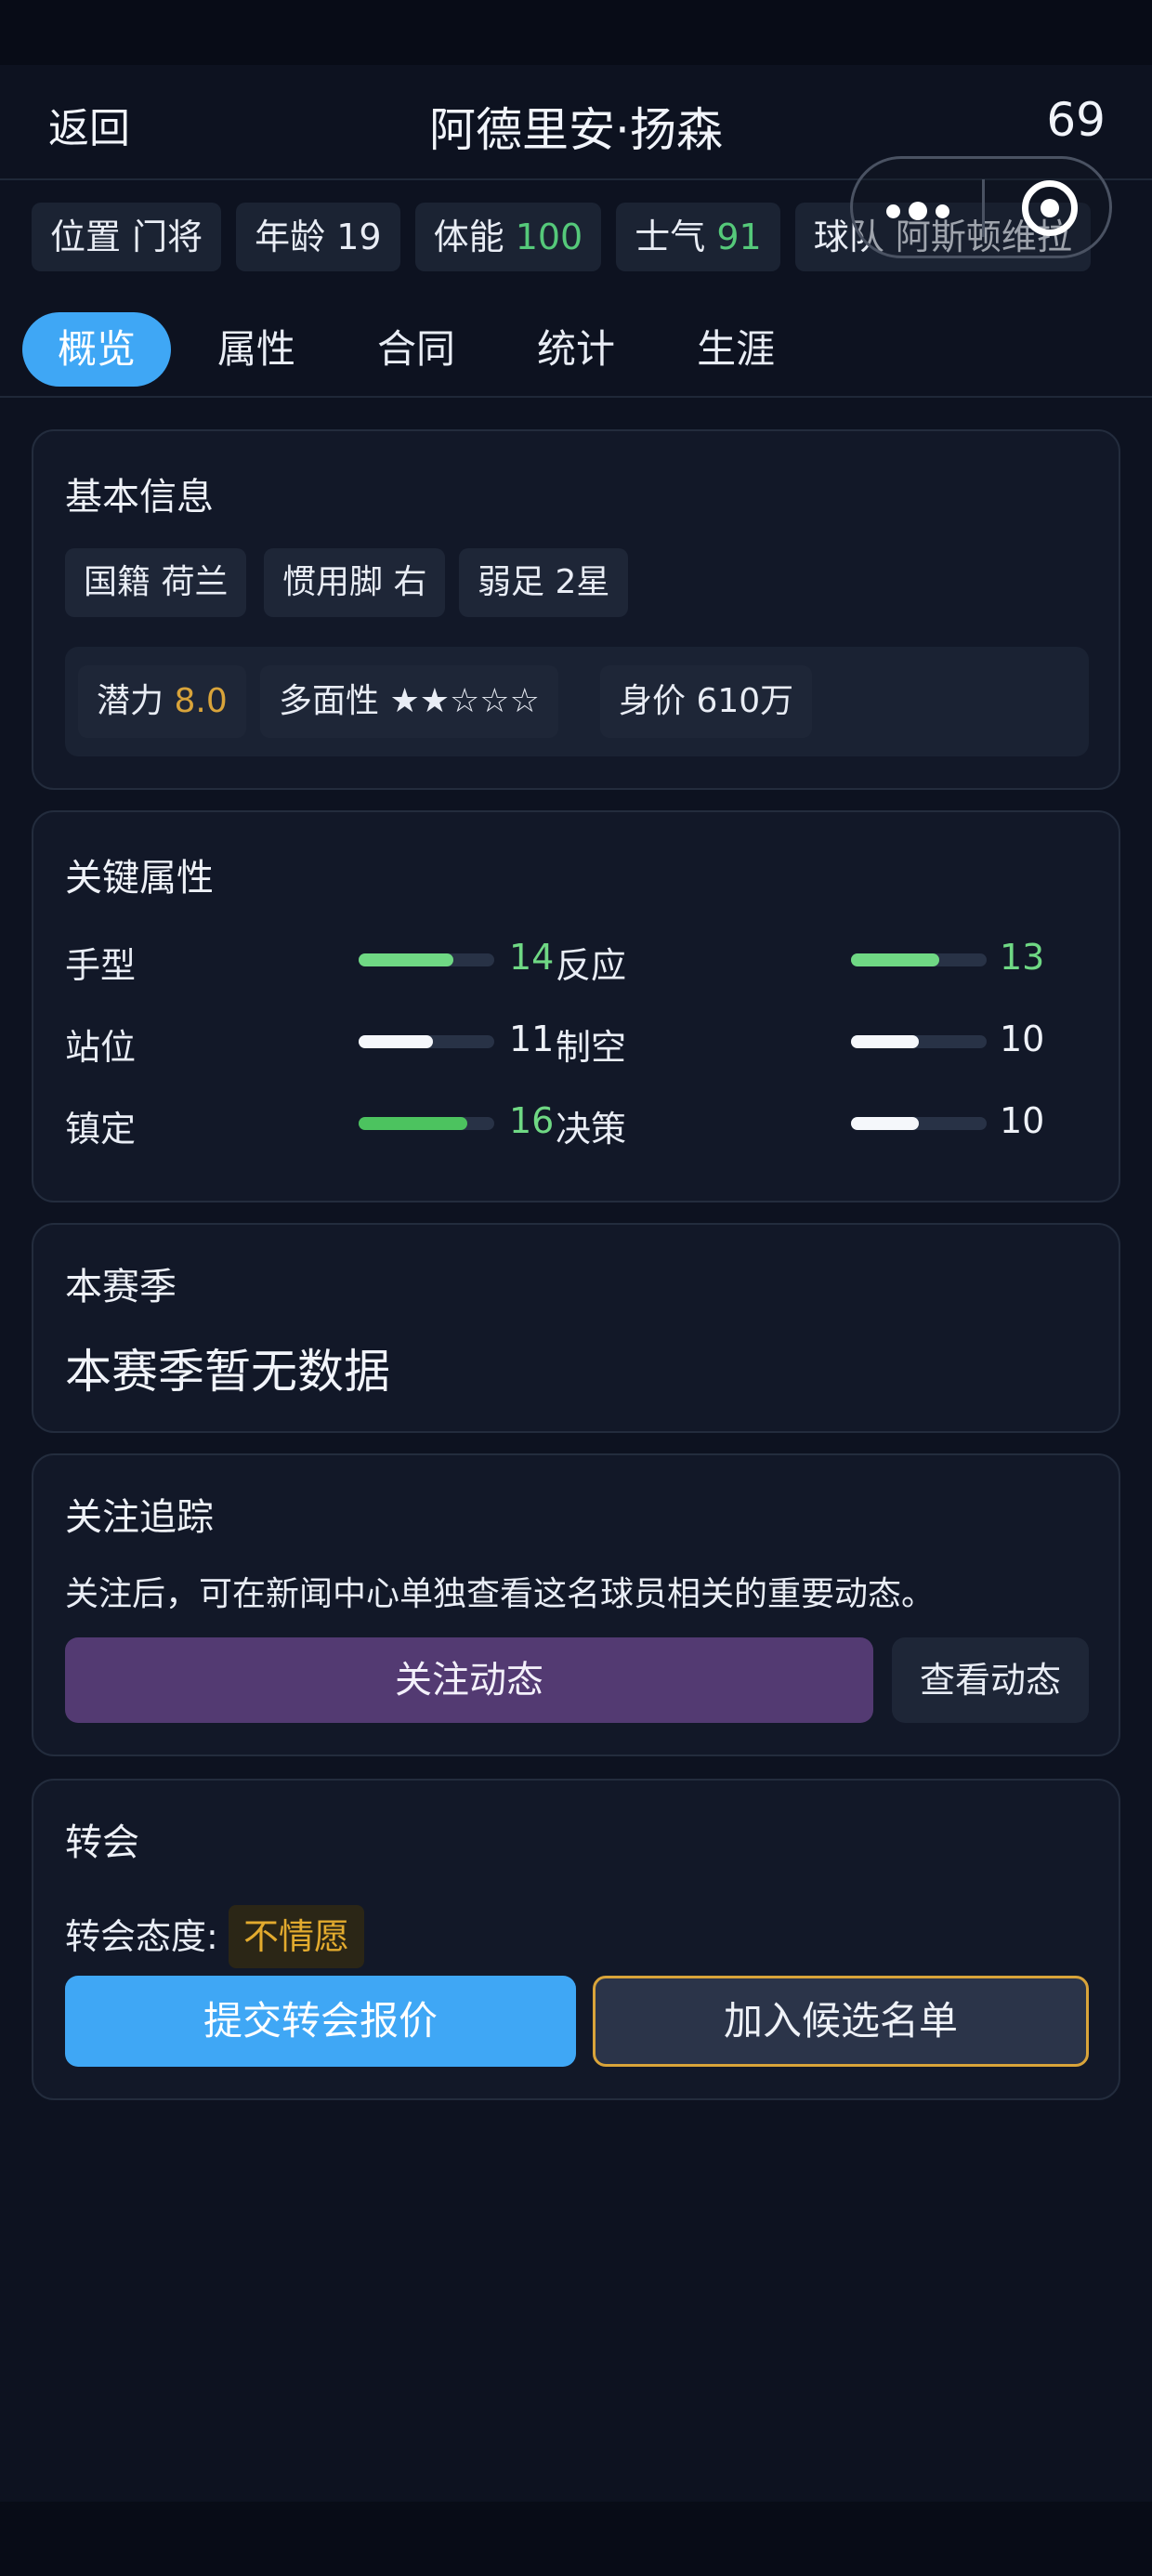  Describe the element at coordinates (156, 582) in the screenshot. I see `tag-nationality: 国籍 荷兰` at that location.